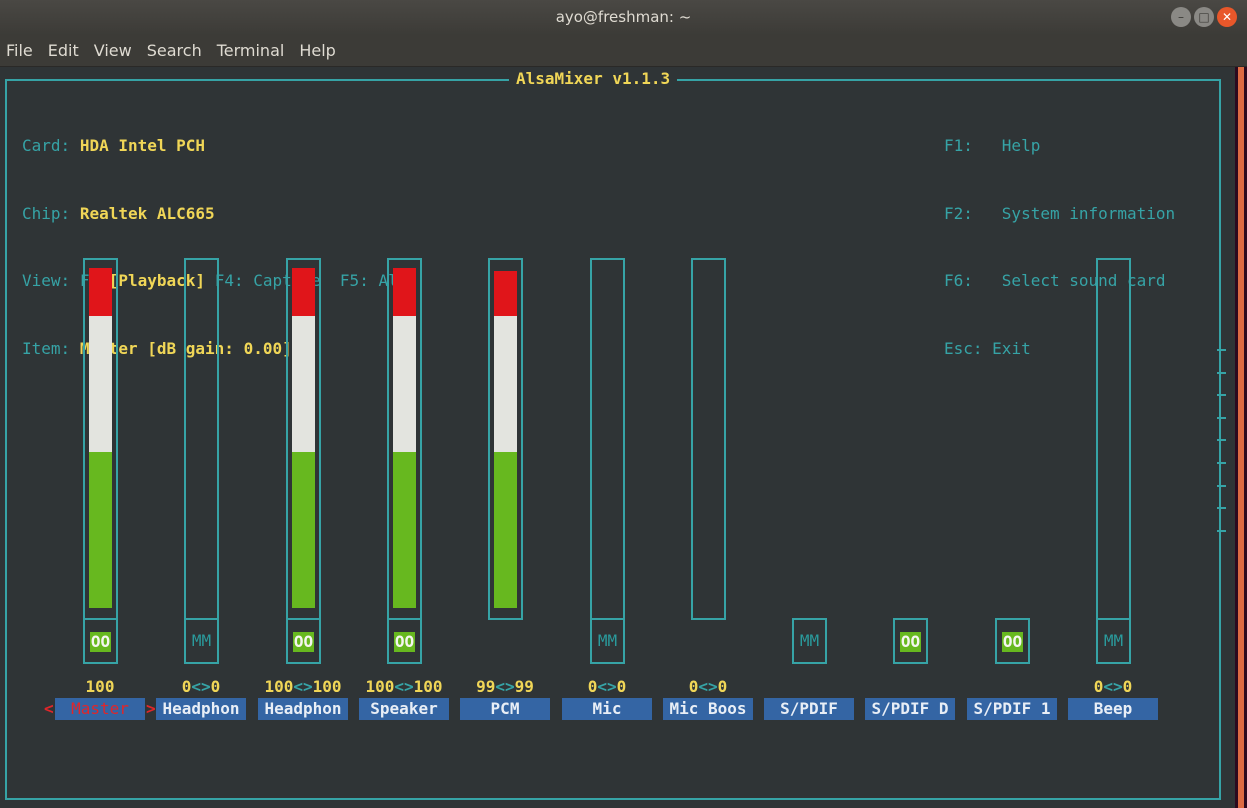 This screenshot has height=808, width=1247. I want to click on selection-right-arrow: >, so click(151, 708).